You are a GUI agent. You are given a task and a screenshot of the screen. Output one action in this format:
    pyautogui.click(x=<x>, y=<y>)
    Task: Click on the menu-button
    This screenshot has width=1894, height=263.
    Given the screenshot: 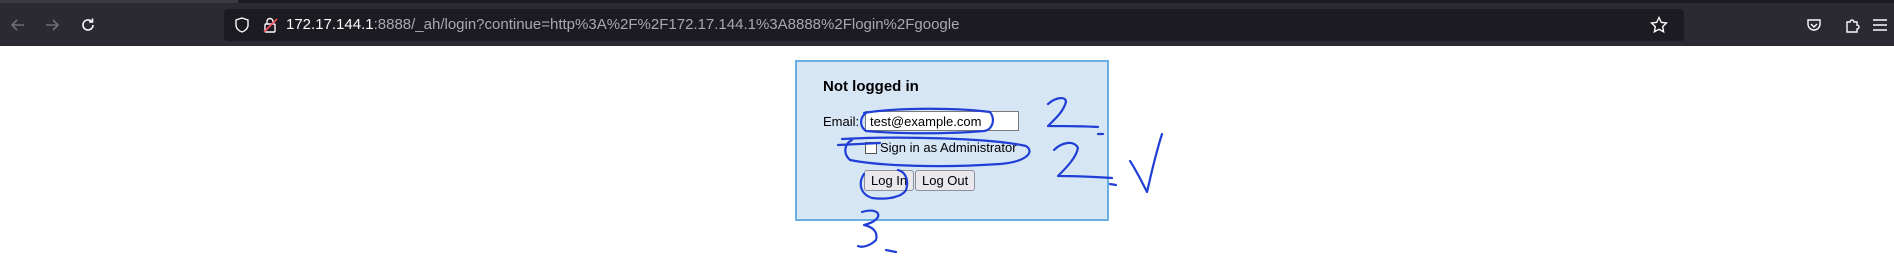 What is the action you would take?
    pyautogui.click(x=1880, y=25)
    